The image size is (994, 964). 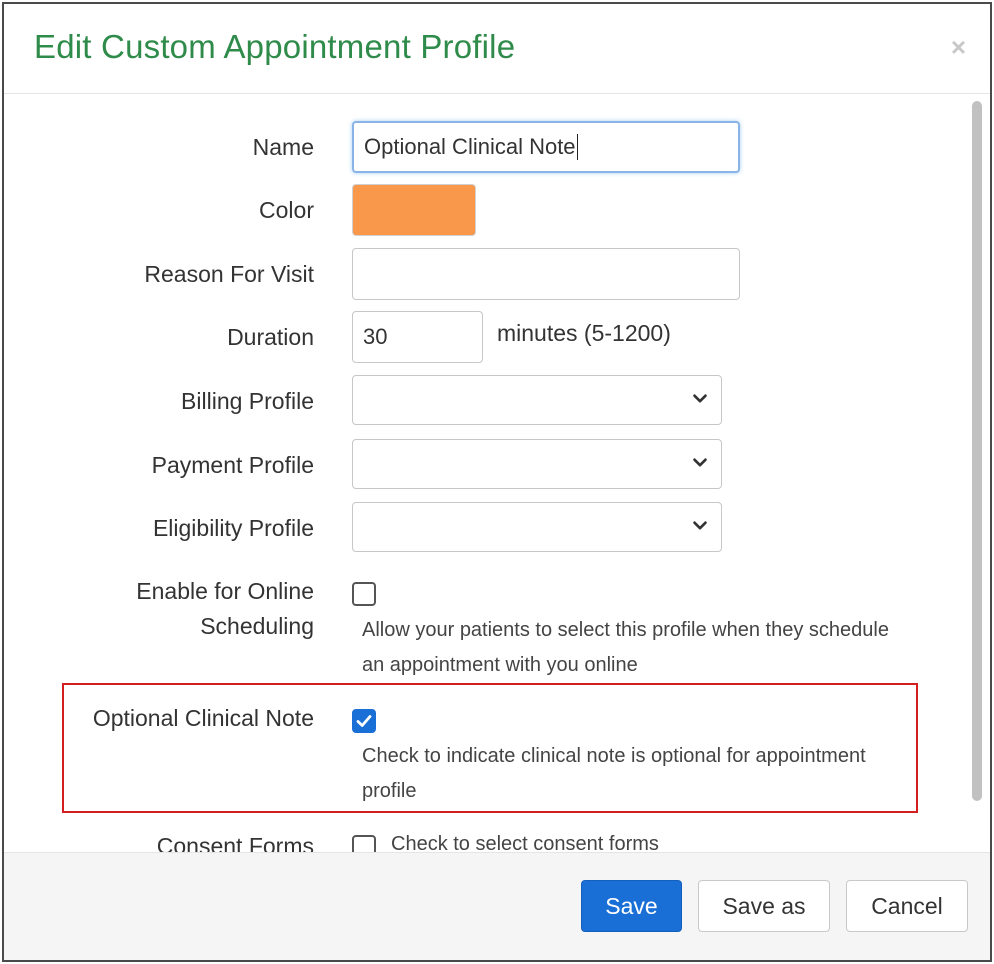 I want to click on duration-unit: minutes (5-1200), so click(x=584, y=333).